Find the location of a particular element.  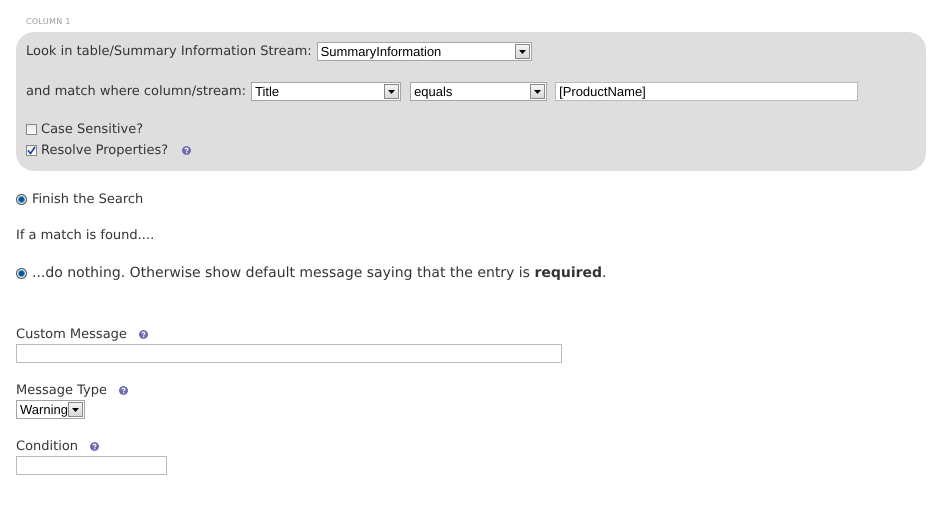

lookup-label: Look in table/Summary Information Stream: is located at coordinates (169, 51).